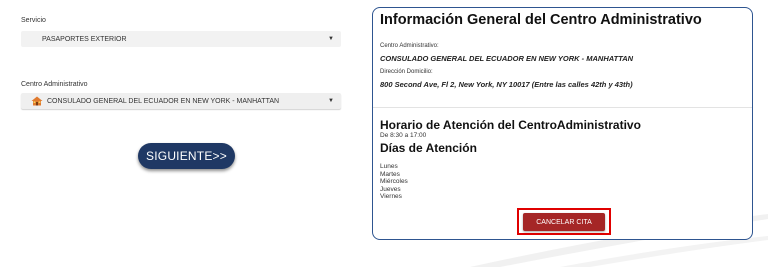 The height and width of the screenshot is (267, 768). What do you see at coordinates (391, 197) in the screenshot?
I see `dia-item: Viernes` at bounding box center [391, 197].